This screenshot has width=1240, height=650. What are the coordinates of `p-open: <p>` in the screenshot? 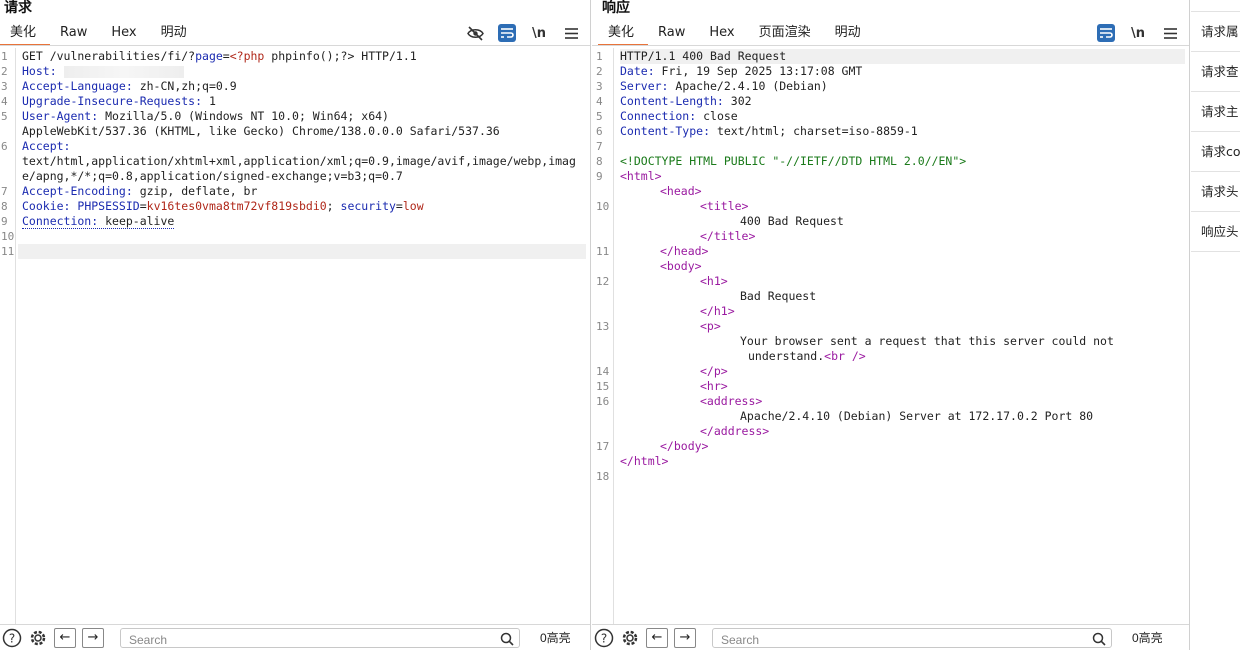 It's located at (710, 326).